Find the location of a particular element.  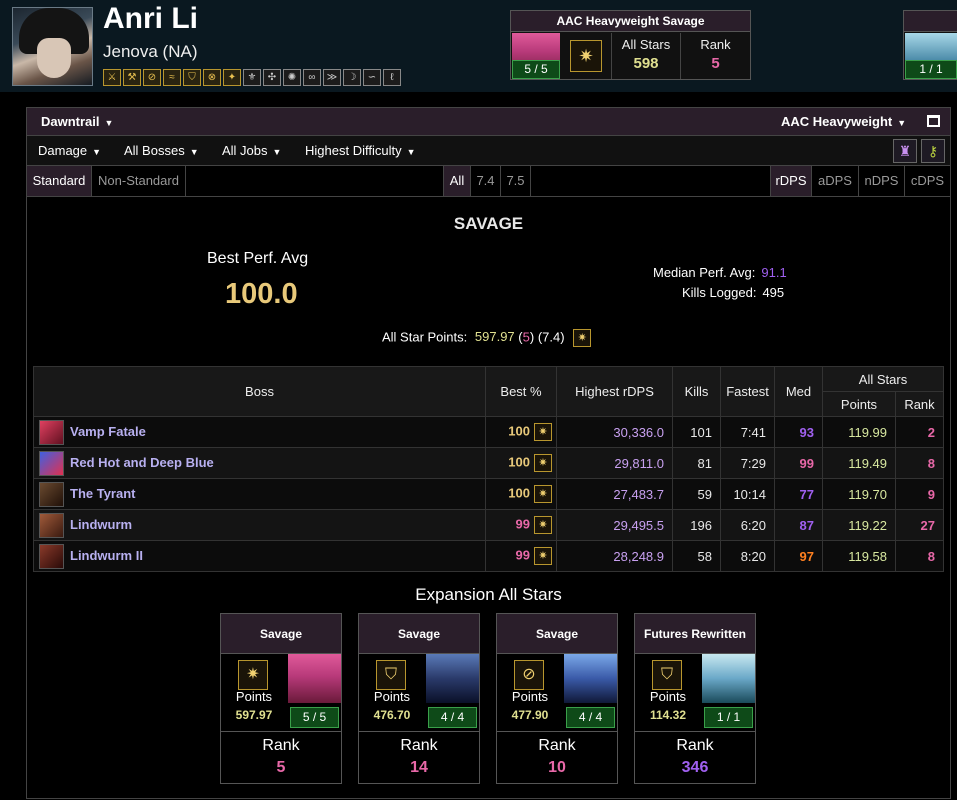

med-value: 87 is located at coordinates (798, 525).